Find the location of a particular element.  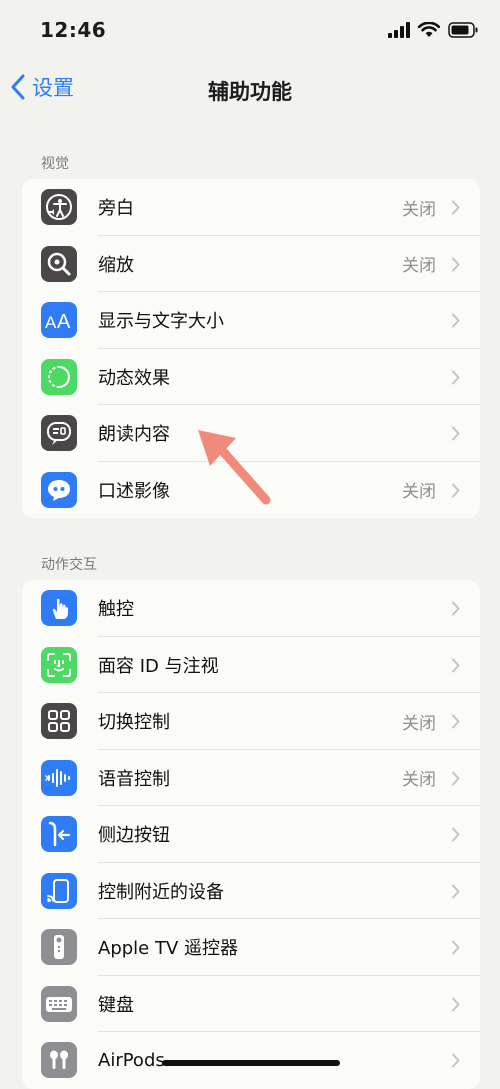

row-motion: 动态效果 is located at coordinates (251, 377).